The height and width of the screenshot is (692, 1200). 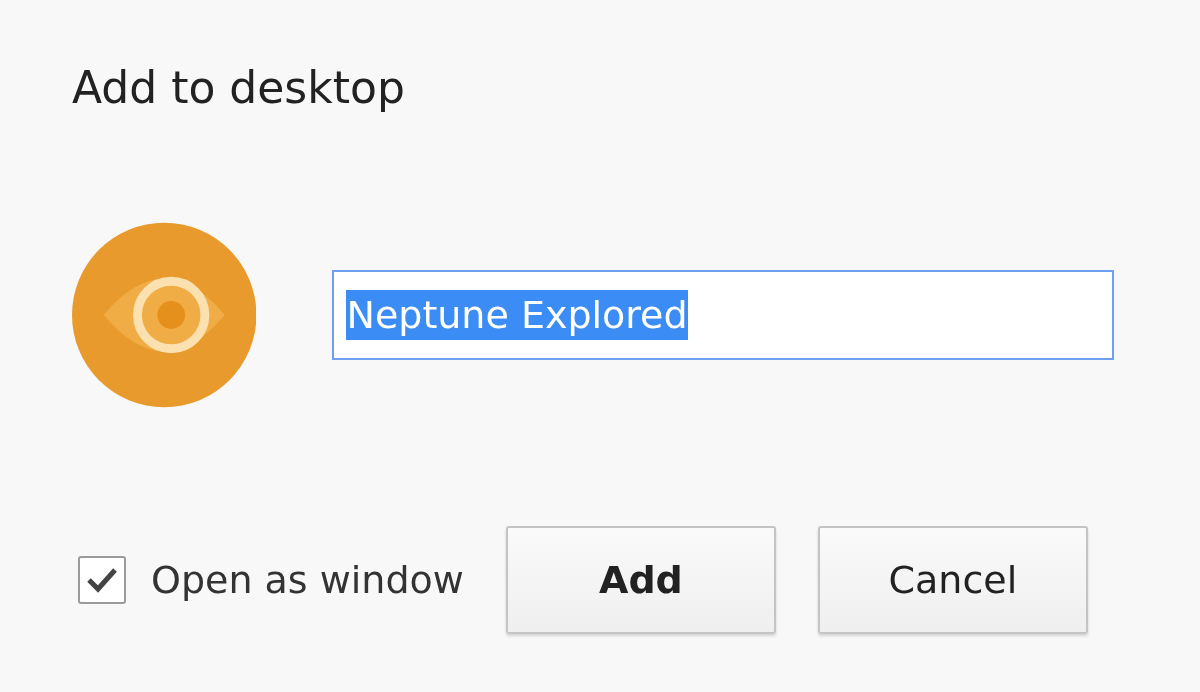 What do you see at coordinates (640, 580) in the screenshot?
I see `add-button: Add` at bounding box center [640, 580].